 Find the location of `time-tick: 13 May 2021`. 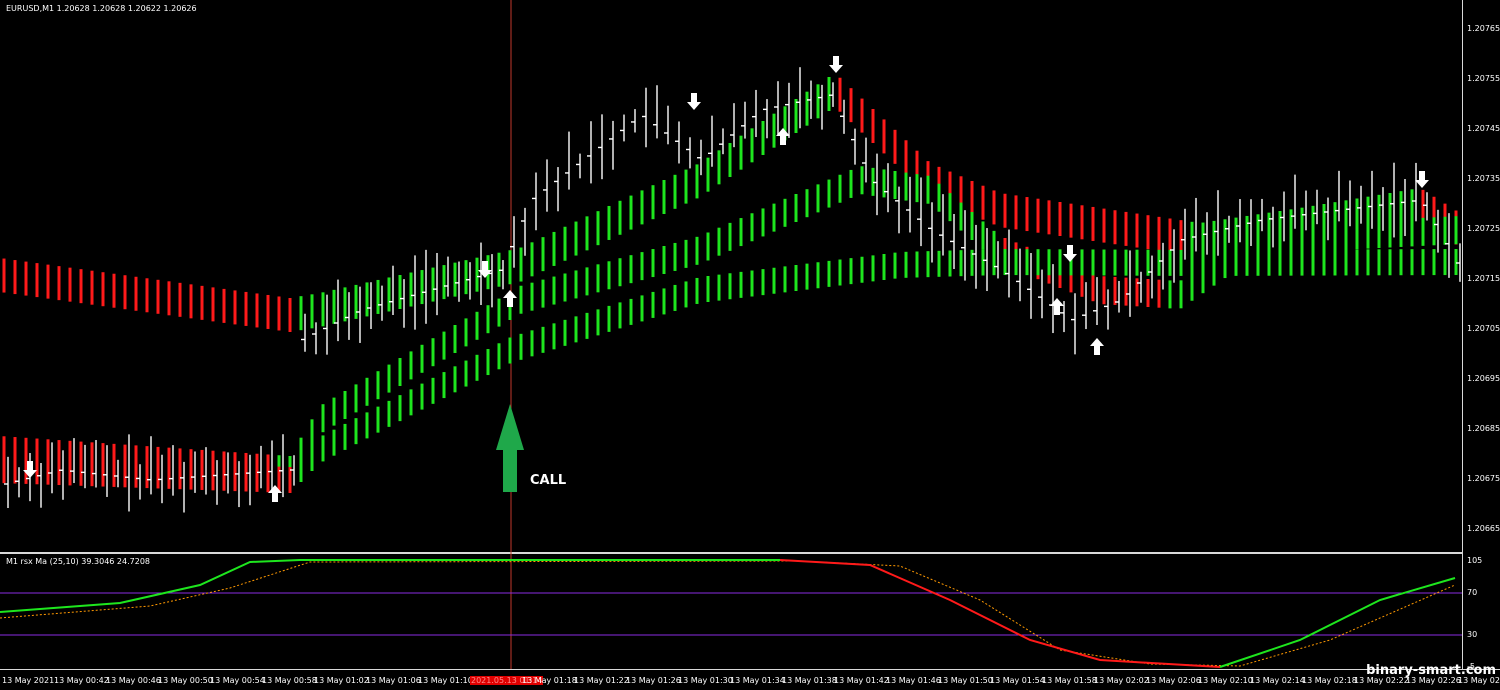

time-tick: 13 May 2021 is located at coordinates (28, 680).